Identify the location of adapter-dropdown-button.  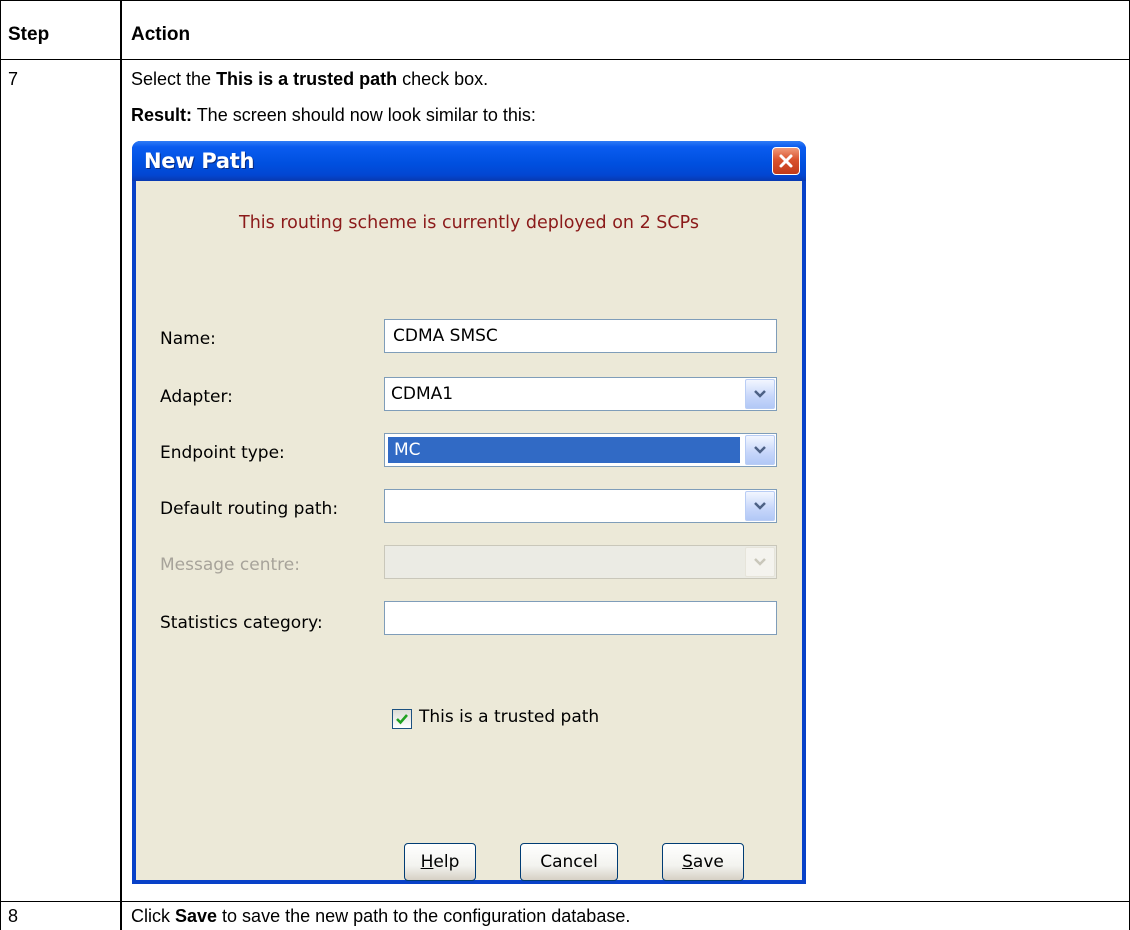
(760, 394).